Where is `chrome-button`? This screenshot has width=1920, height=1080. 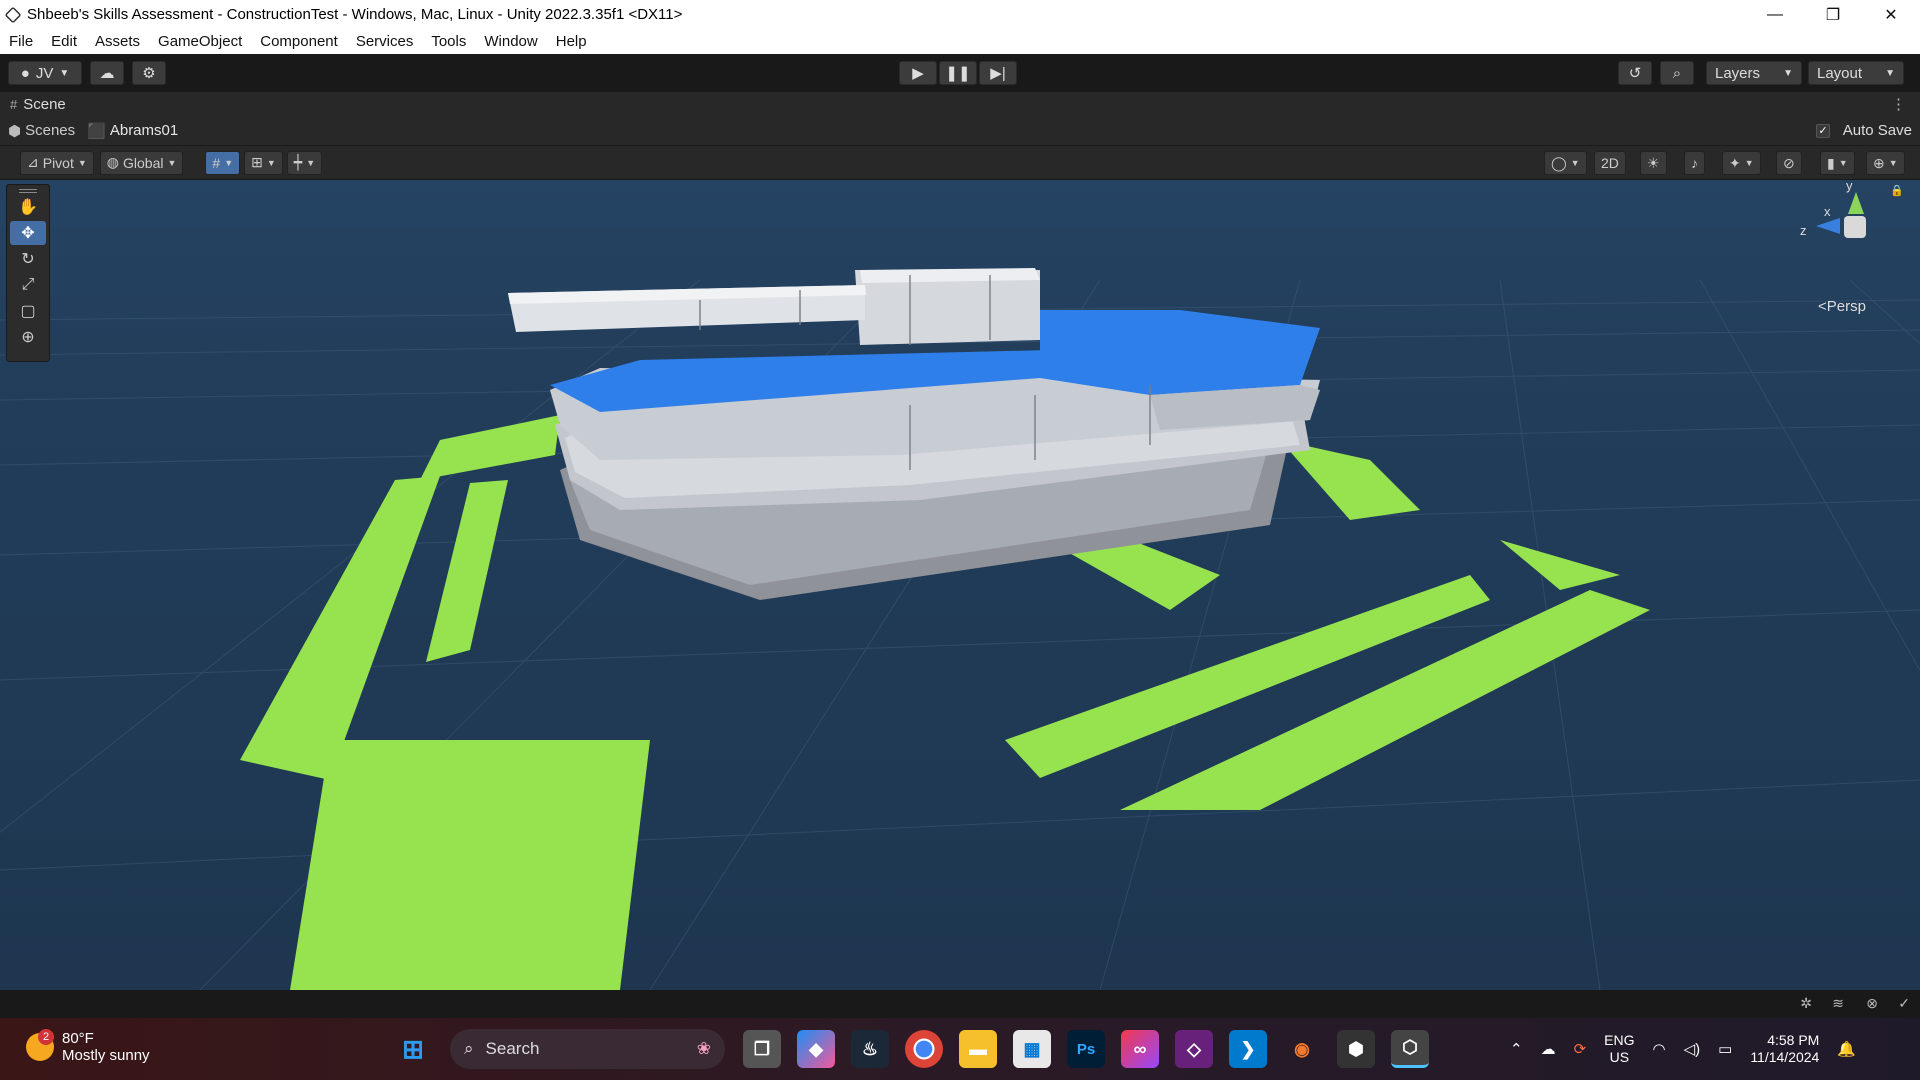
chrome-button is located at coordinates (924, 1049).